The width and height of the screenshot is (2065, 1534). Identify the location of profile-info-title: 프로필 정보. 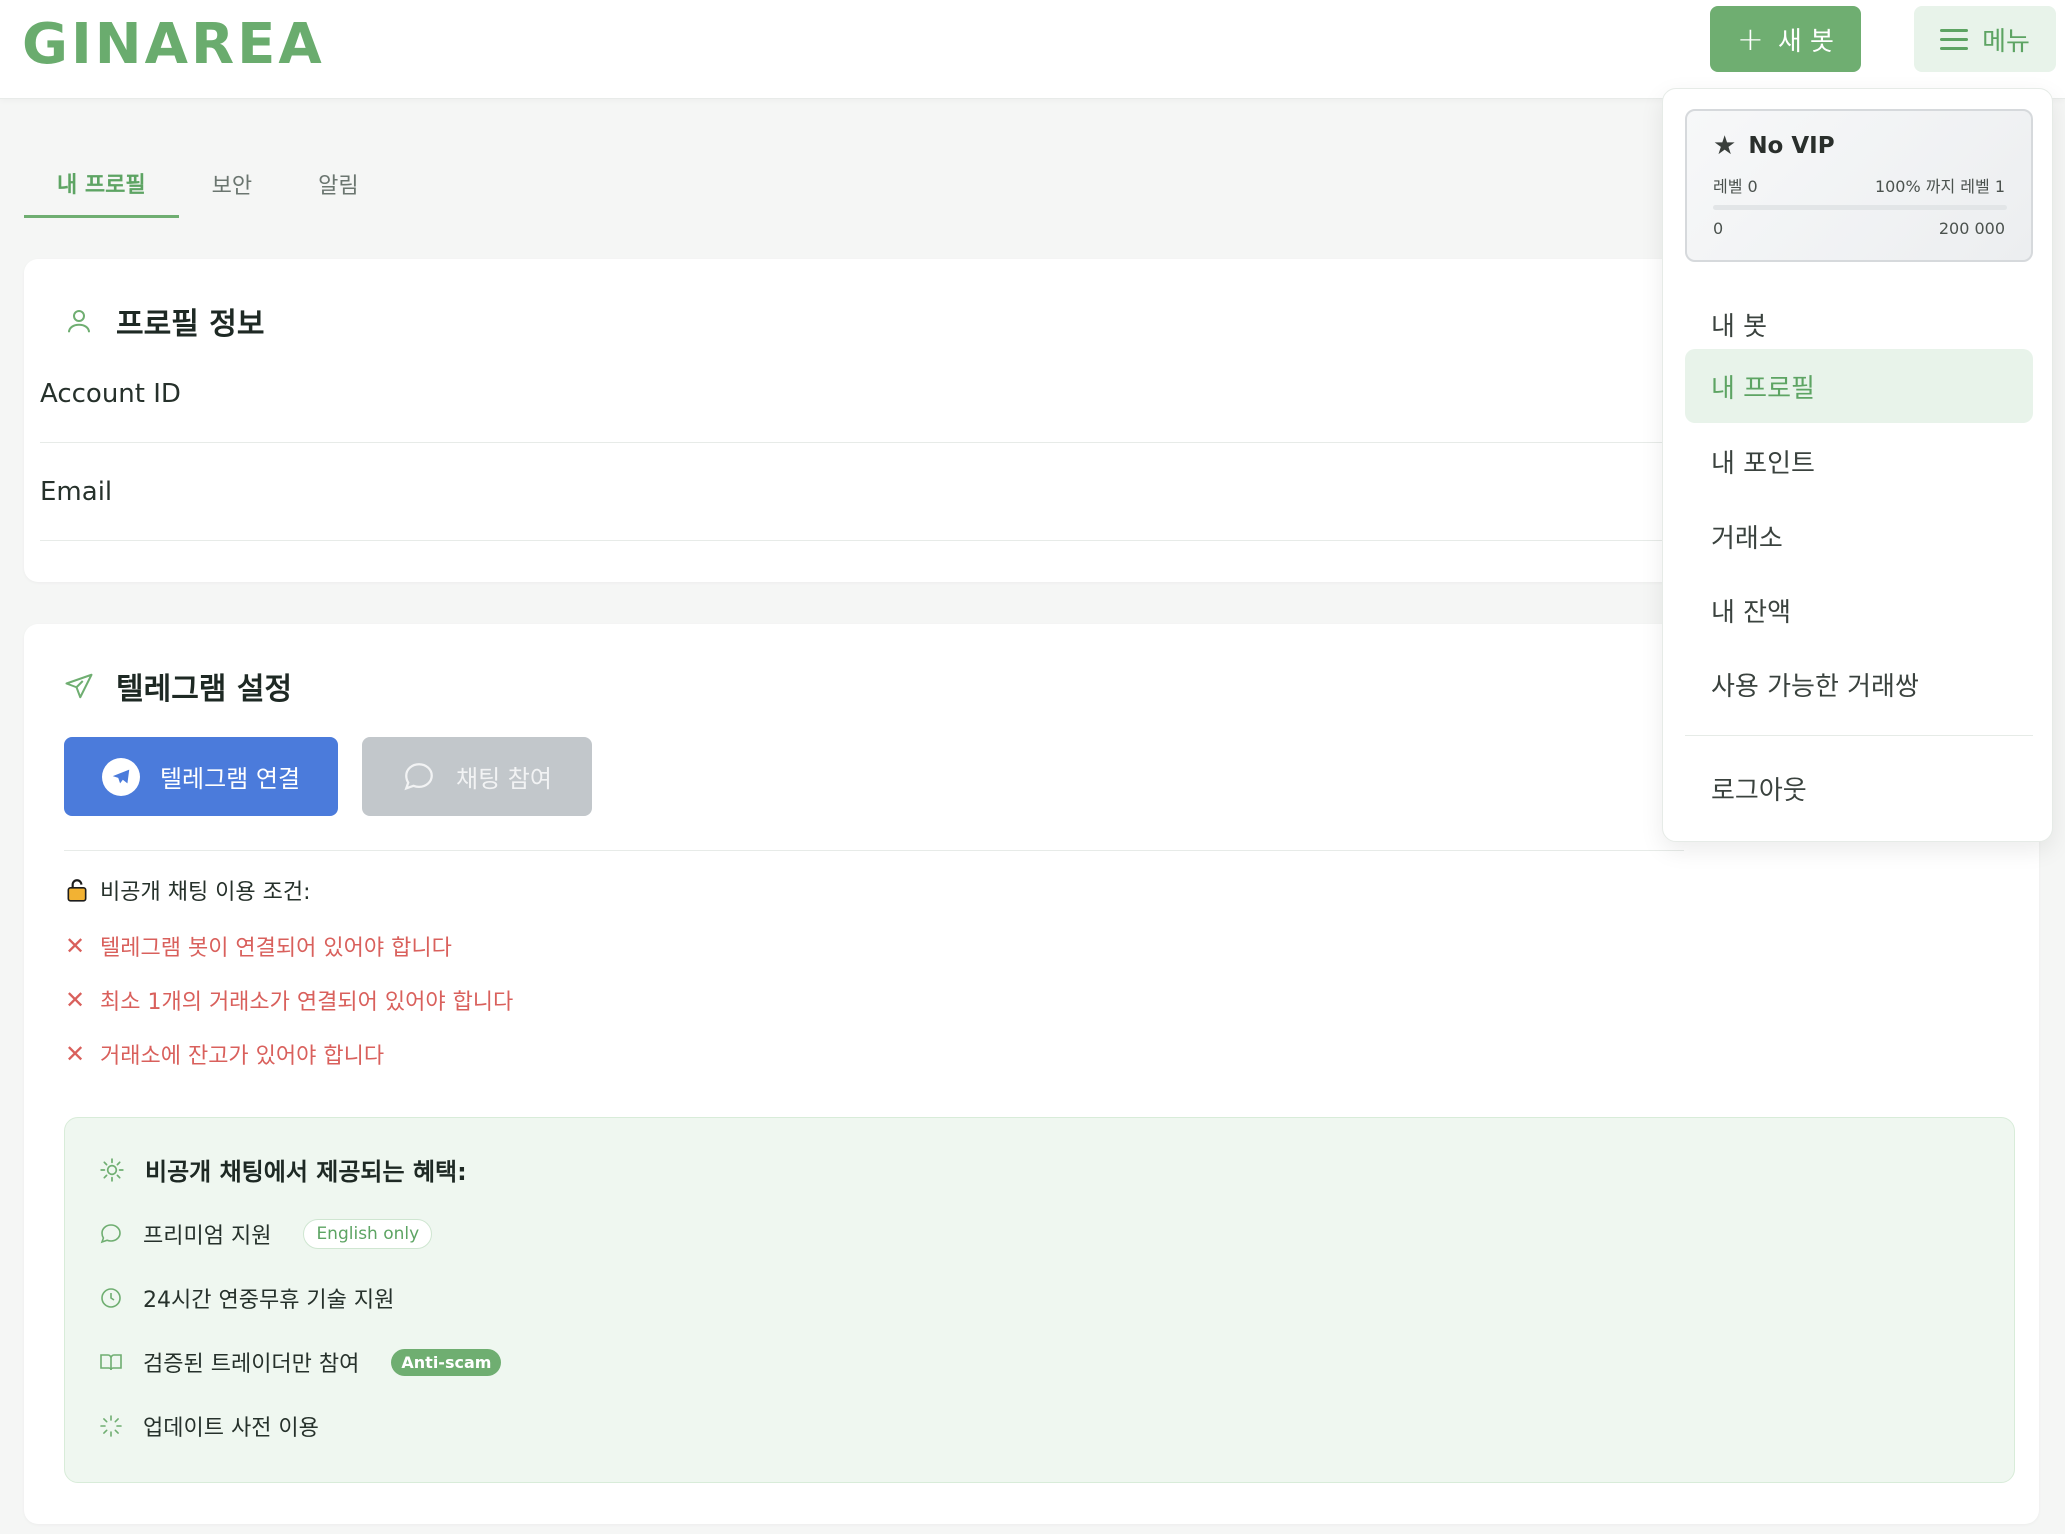
(164, 321).